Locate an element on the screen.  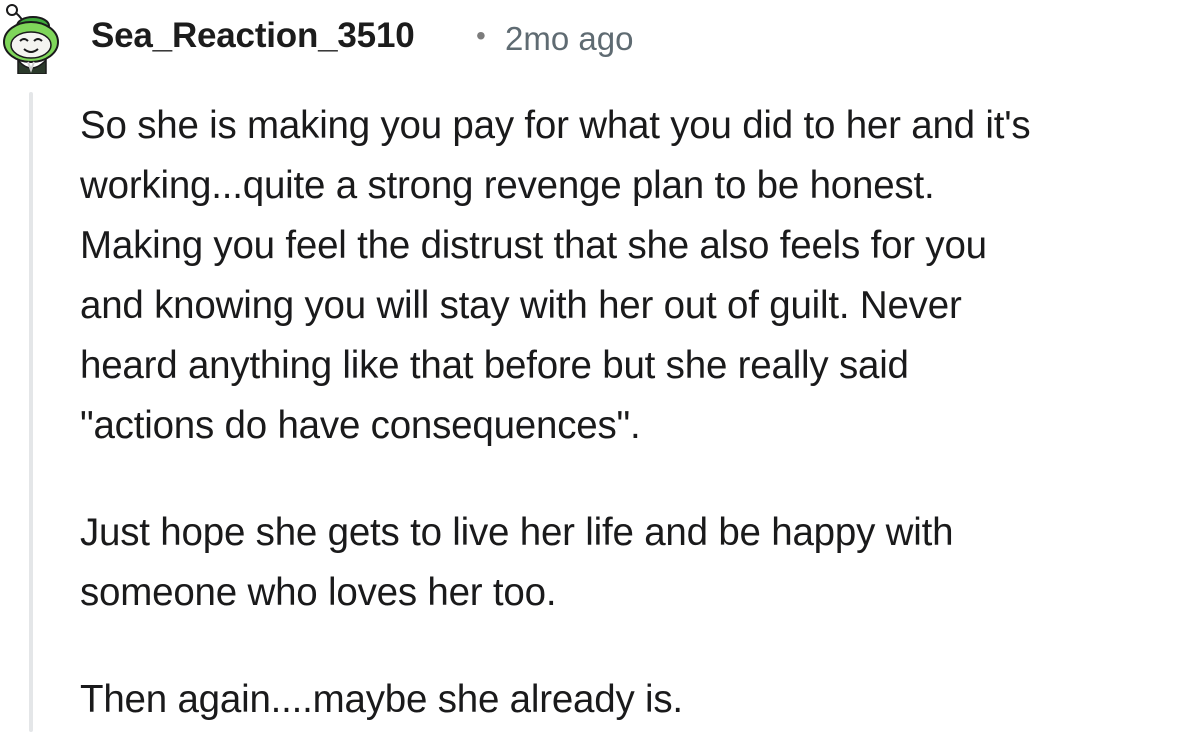
comment-author: Sea_Reaction_3510 is located at coordinates (253, 36).